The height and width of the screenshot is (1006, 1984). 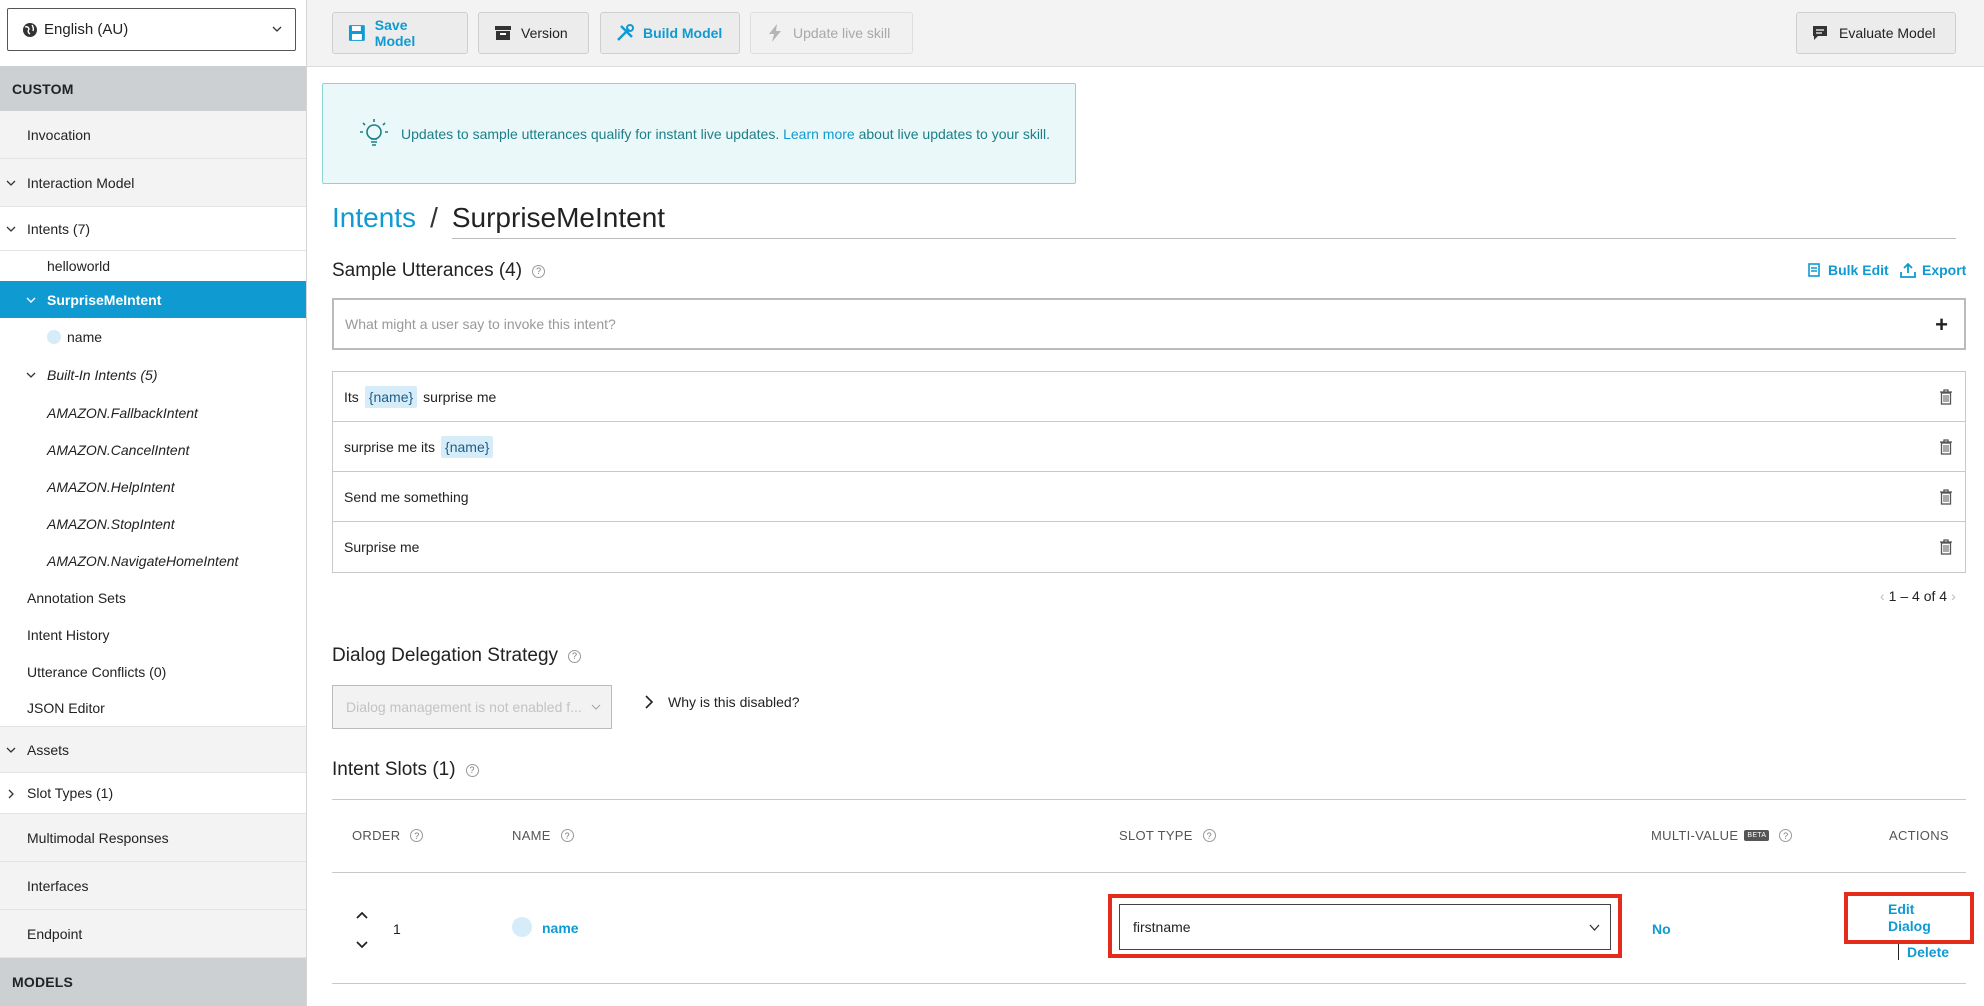 What do you see at coordinates (522, 927) in the screenshot?
I see `slot-color-icon` at bounding box center [522, 927].